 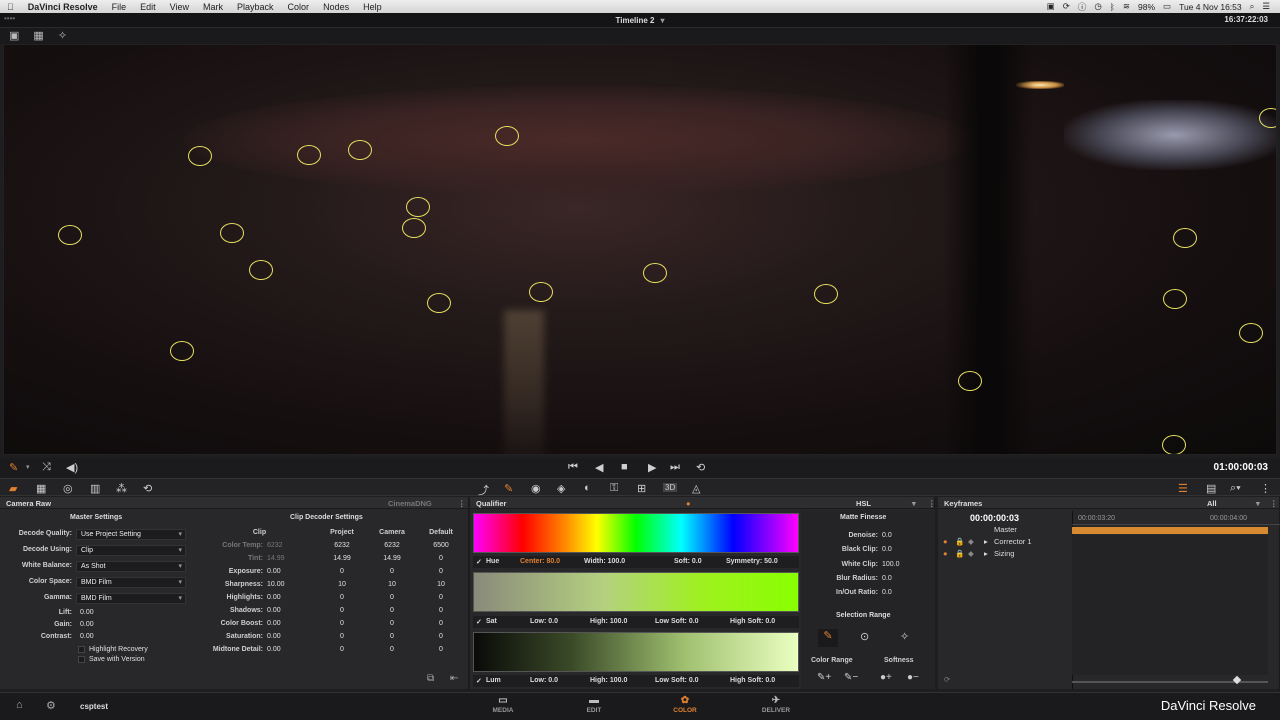 What do you see at coordinates (851, 677) in the screenshot?
I see `subtract-range-icon: ✎−` at bounding box center [851, 677].